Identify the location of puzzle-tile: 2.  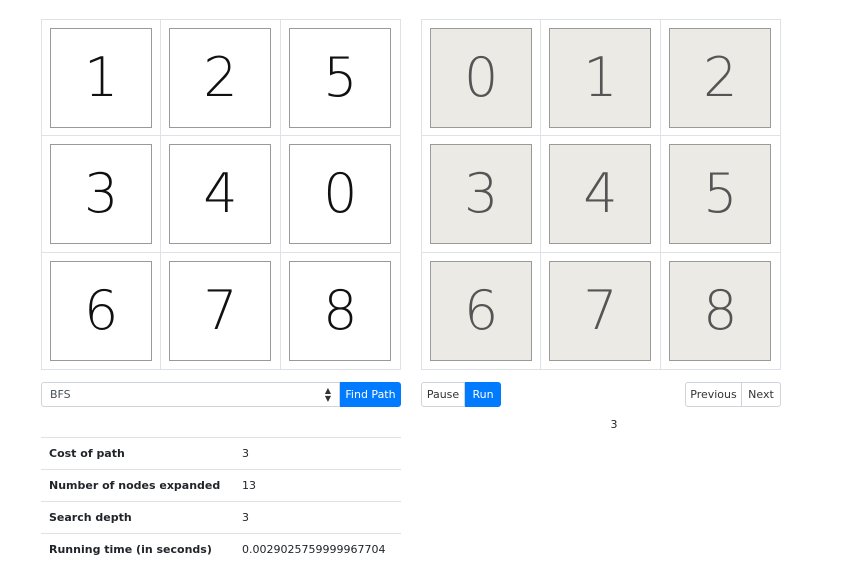
(220, 77).